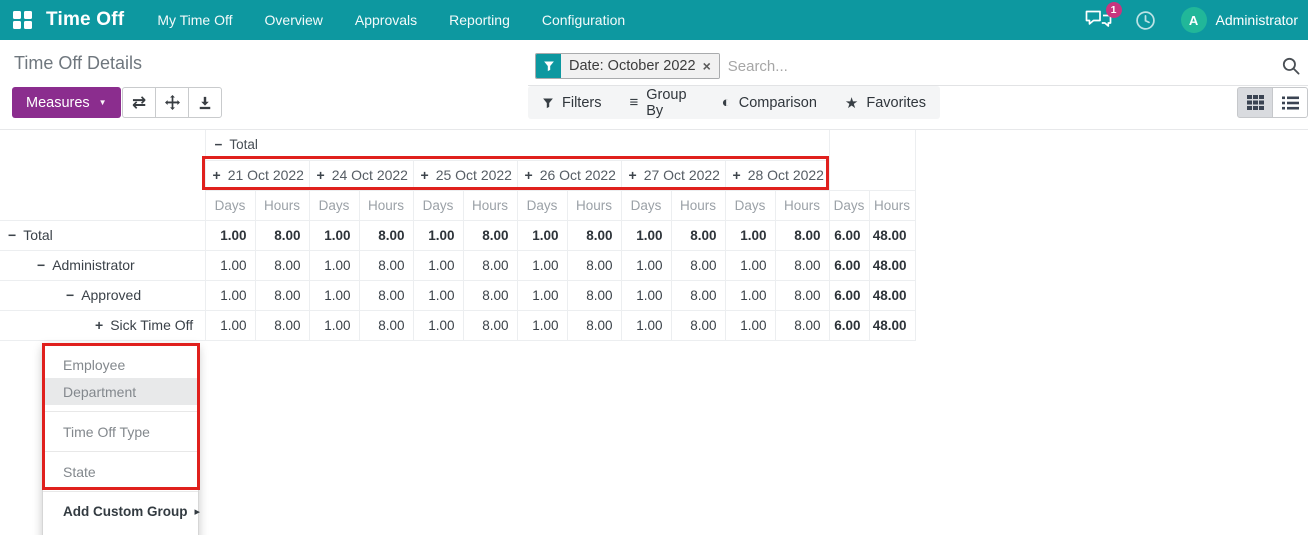 This screenshot has height=535, width=1308. Describe the element at coordinates (120, 391) in the screenshot. I see `groupby-option-department: Department` at that location.